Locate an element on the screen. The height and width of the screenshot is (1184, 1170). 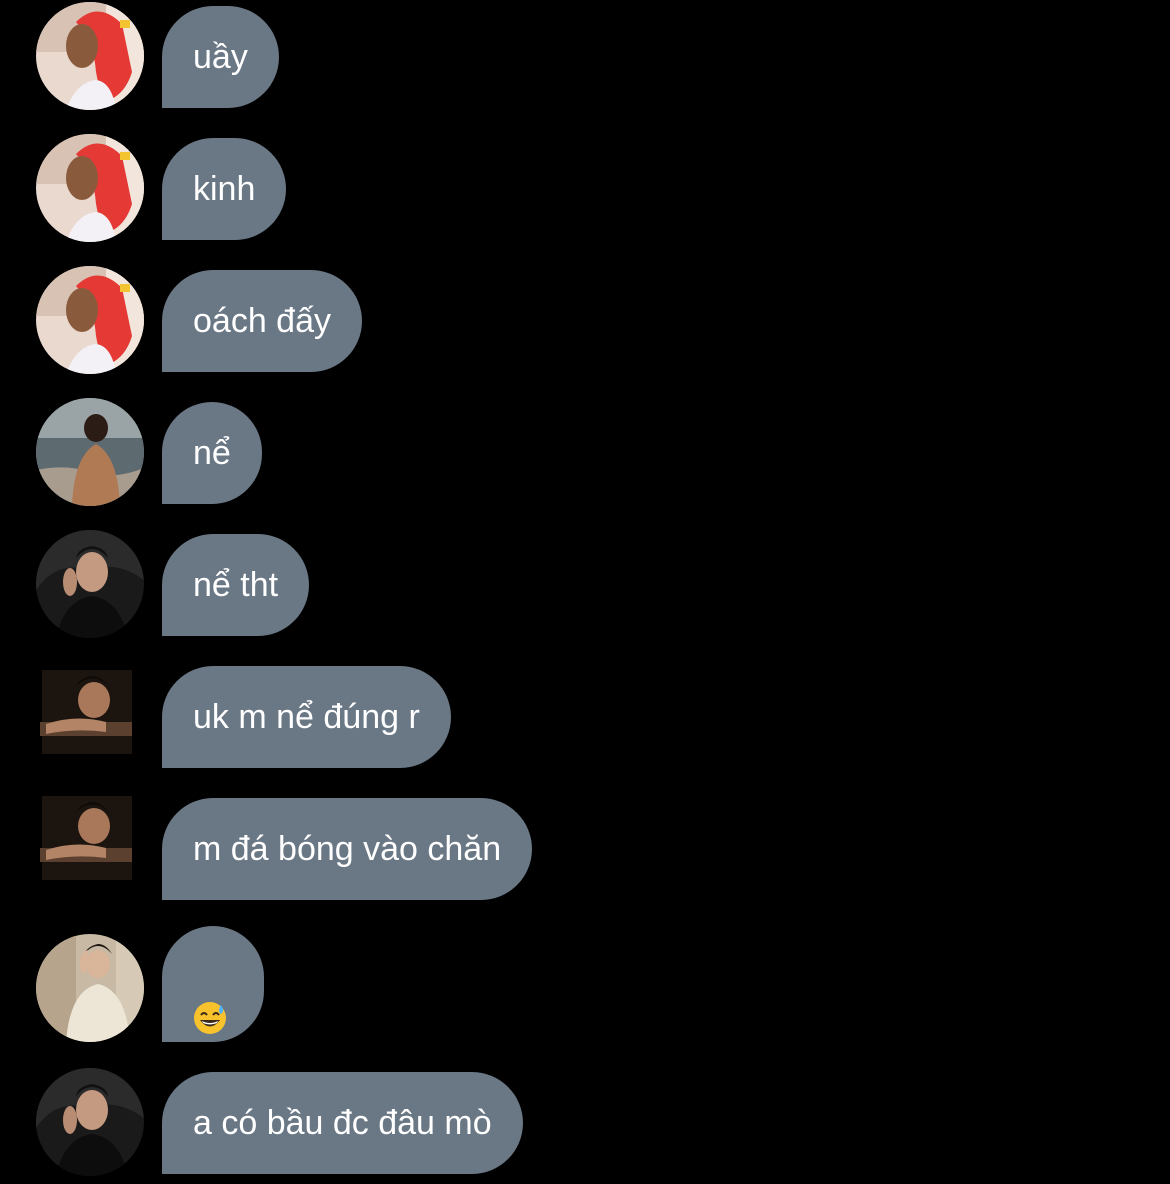
message-bubble: oách đấy is located at coordinates (262, 321).